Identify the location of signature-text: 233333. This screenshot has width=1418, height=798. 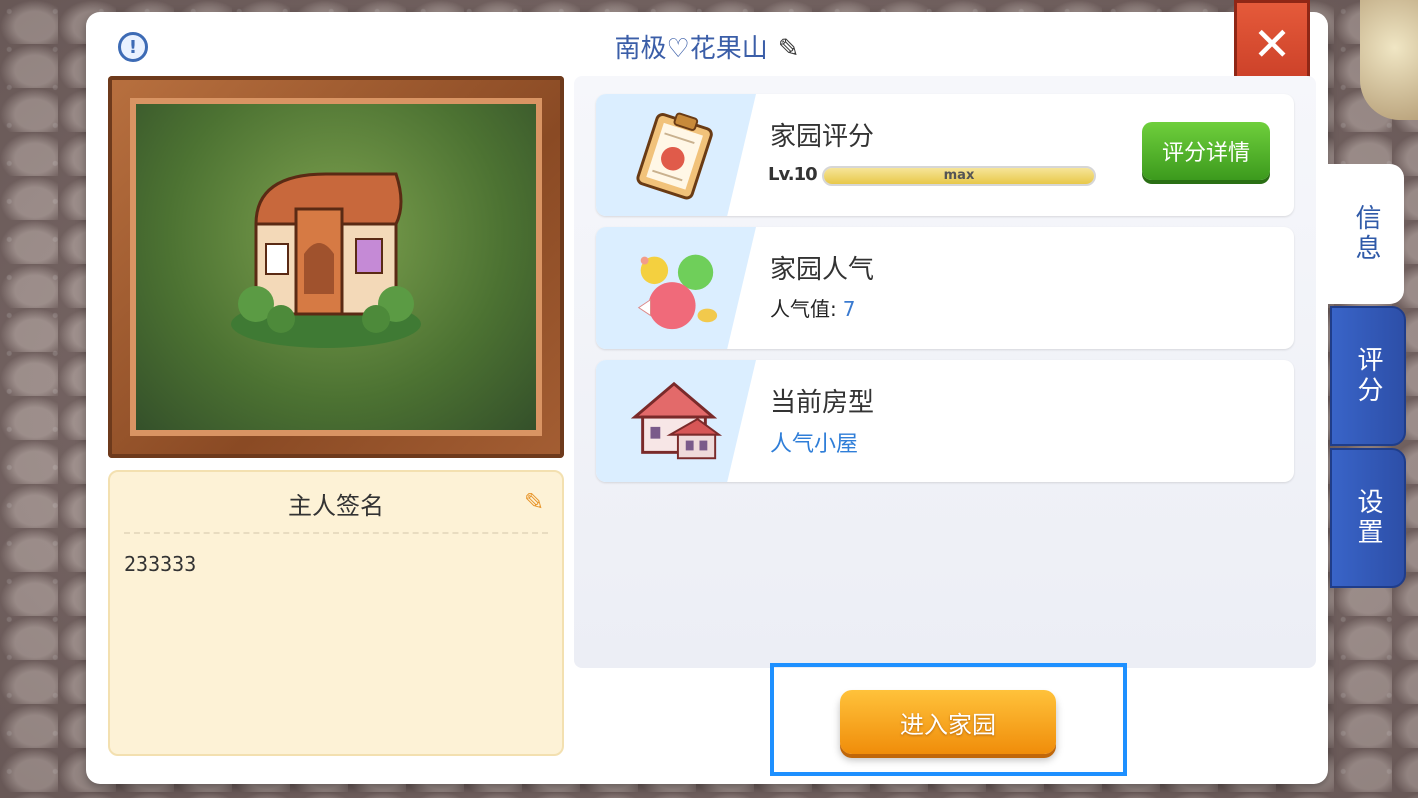
(160, 564).